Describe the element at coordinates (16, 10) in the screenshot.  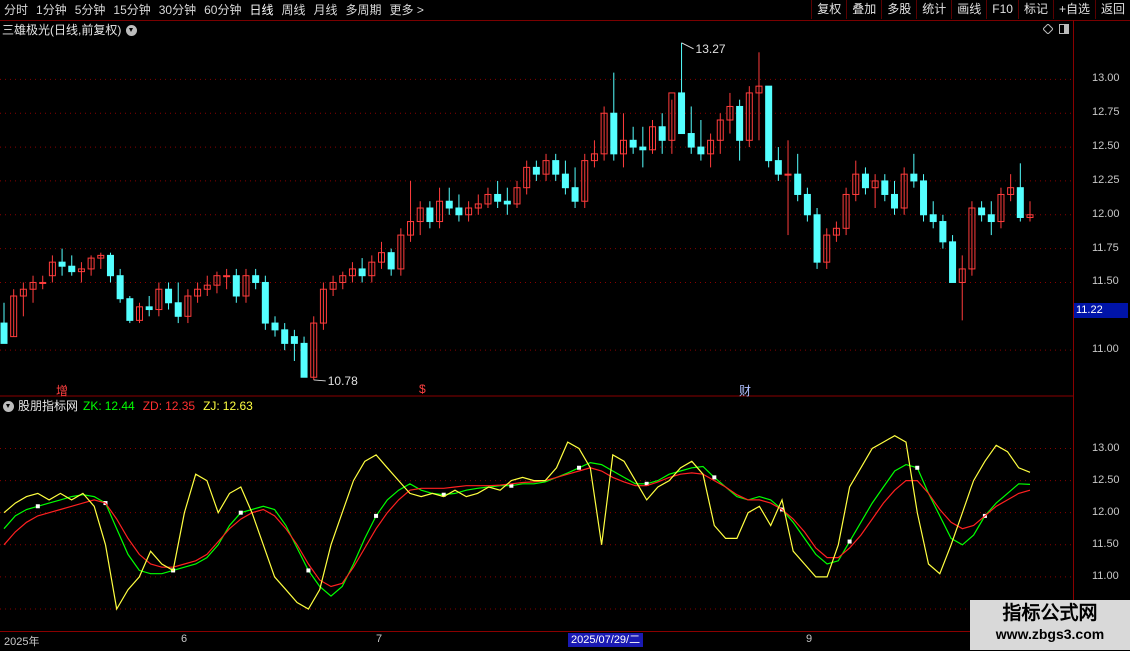
I see `period-tab: 分时` at that location.